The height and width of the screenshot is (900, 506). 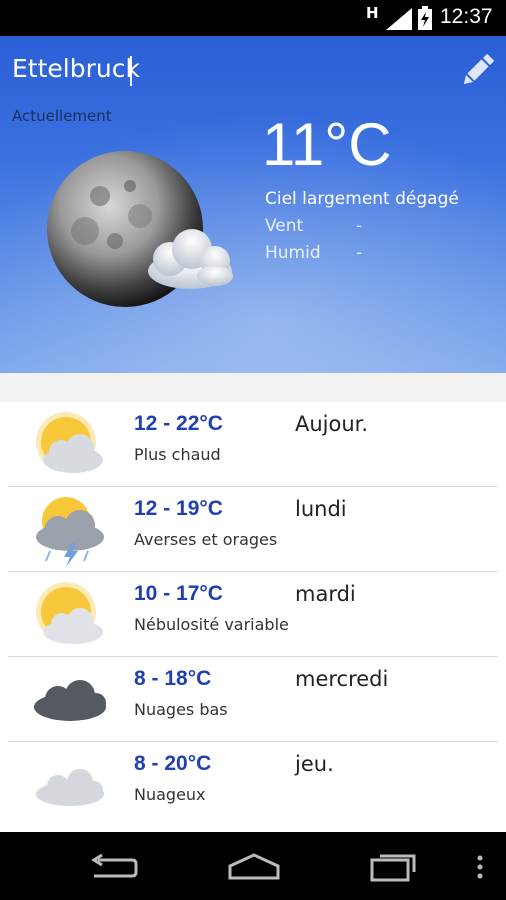 What do you see at coordinates (478, 70) in the screenshot?
I see `pencil-icon` at bounding box center [478, 70].